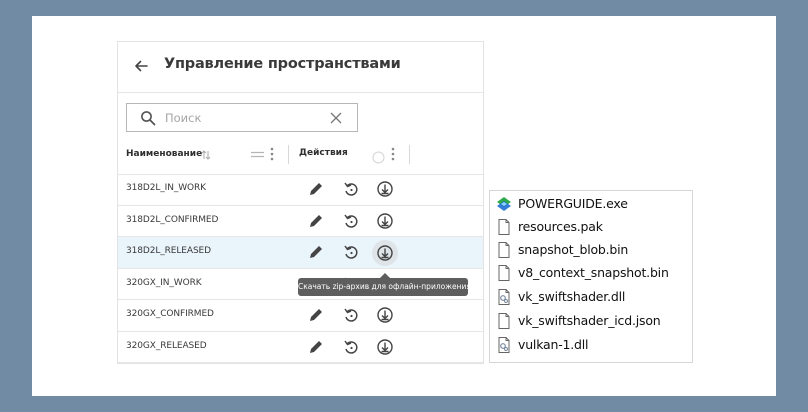  Describe the element at coordinates (300, 347) in the screenshot. I see `table-row: 320GX_RELEASED` at that location.